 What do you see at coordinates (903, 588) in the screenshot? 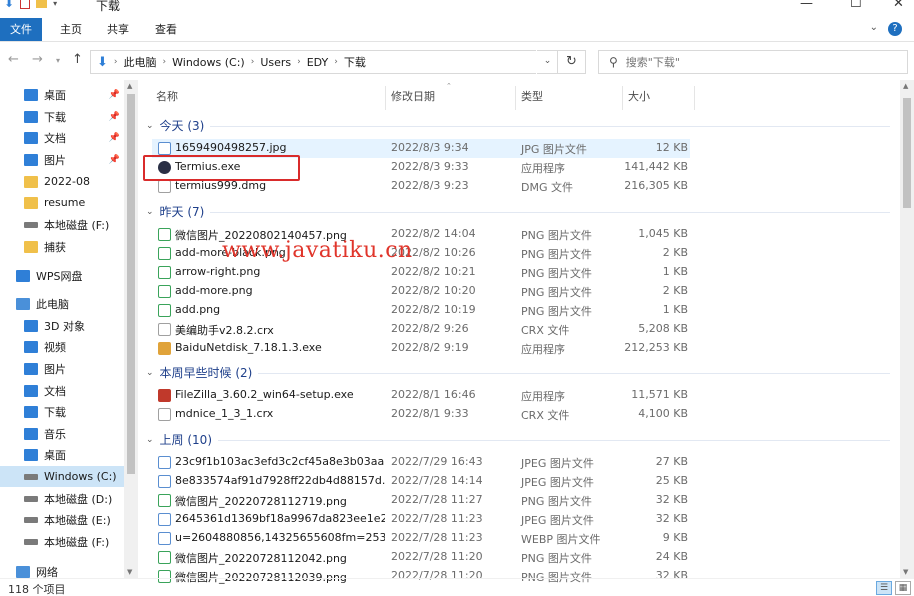
I see `large-icons-view-icon: ▦` at bounding box center [903, 588].